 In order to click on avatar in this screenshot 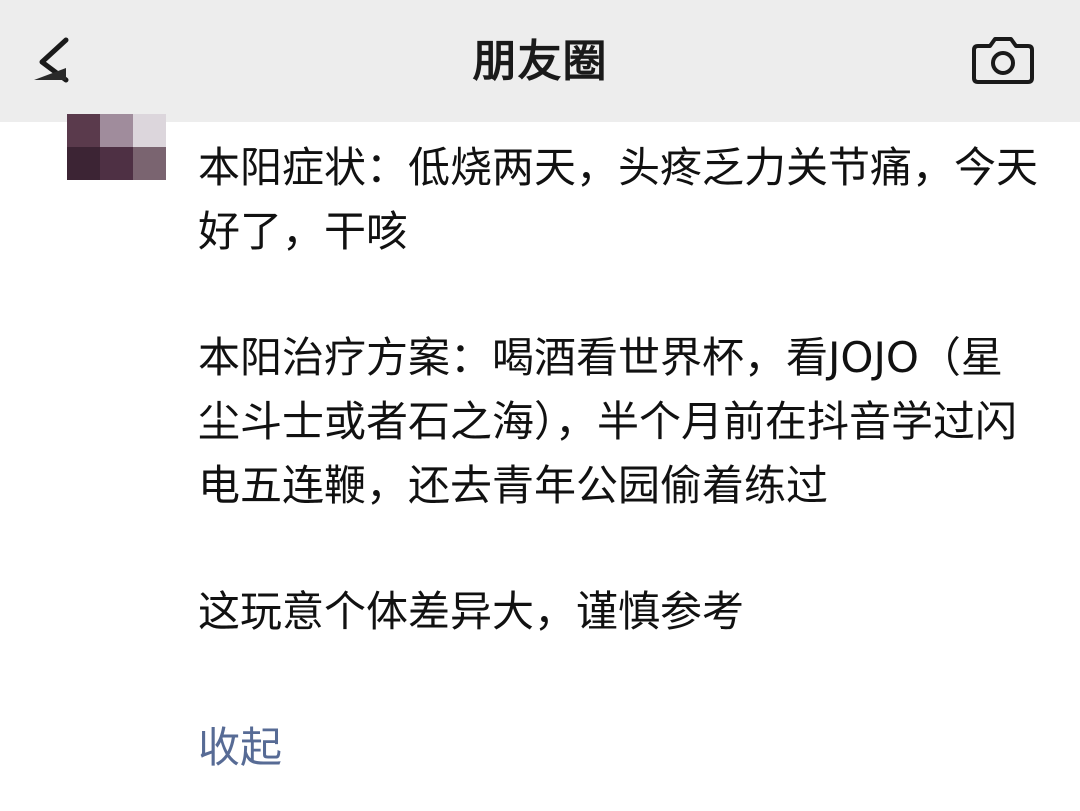, I will do `click(116, 147)`.